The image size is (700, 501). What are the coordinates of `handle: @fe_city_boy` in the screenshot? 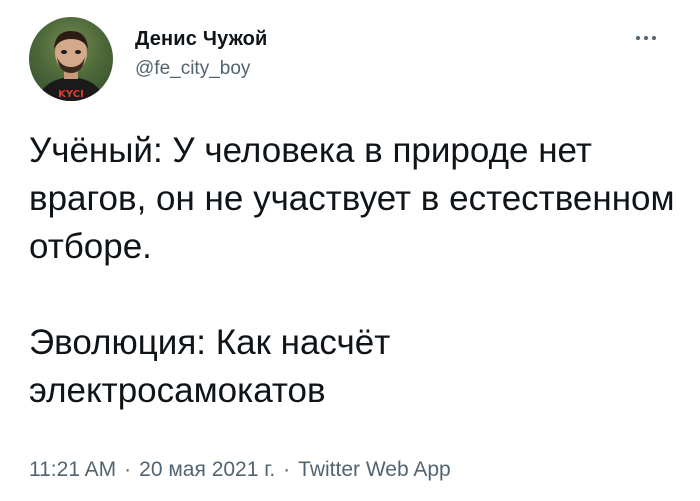 It's located at (201, 69).